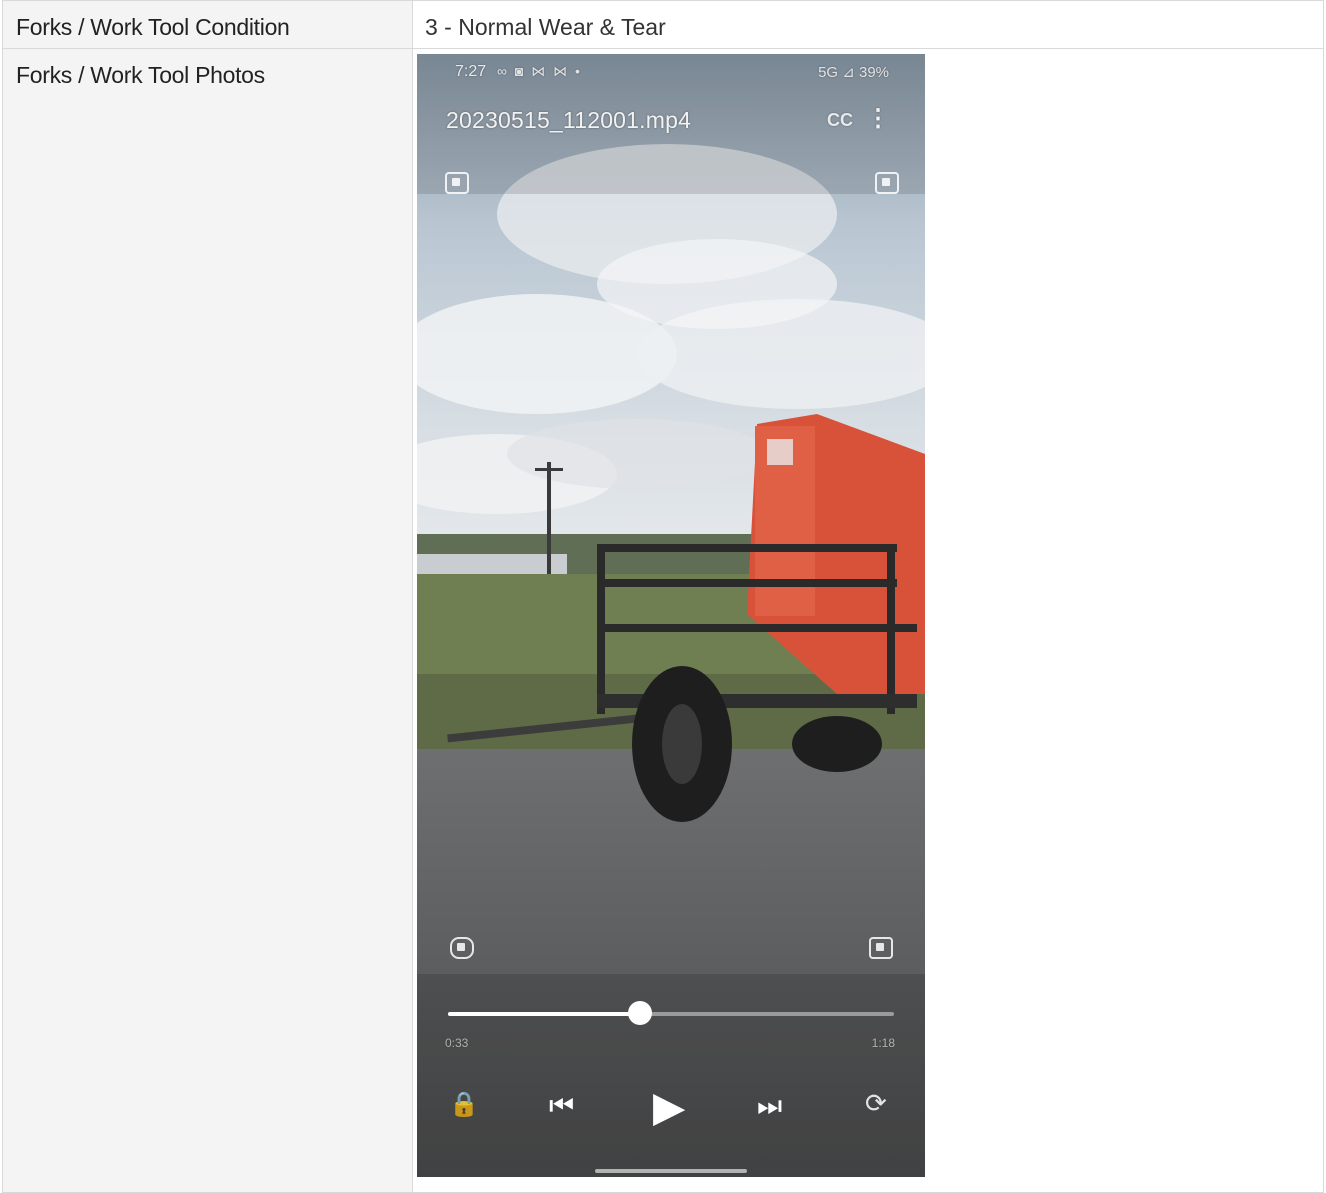  Describe the element at coordinates (639, 1013) in the screenshot. I see `seek-thumb` at that location.